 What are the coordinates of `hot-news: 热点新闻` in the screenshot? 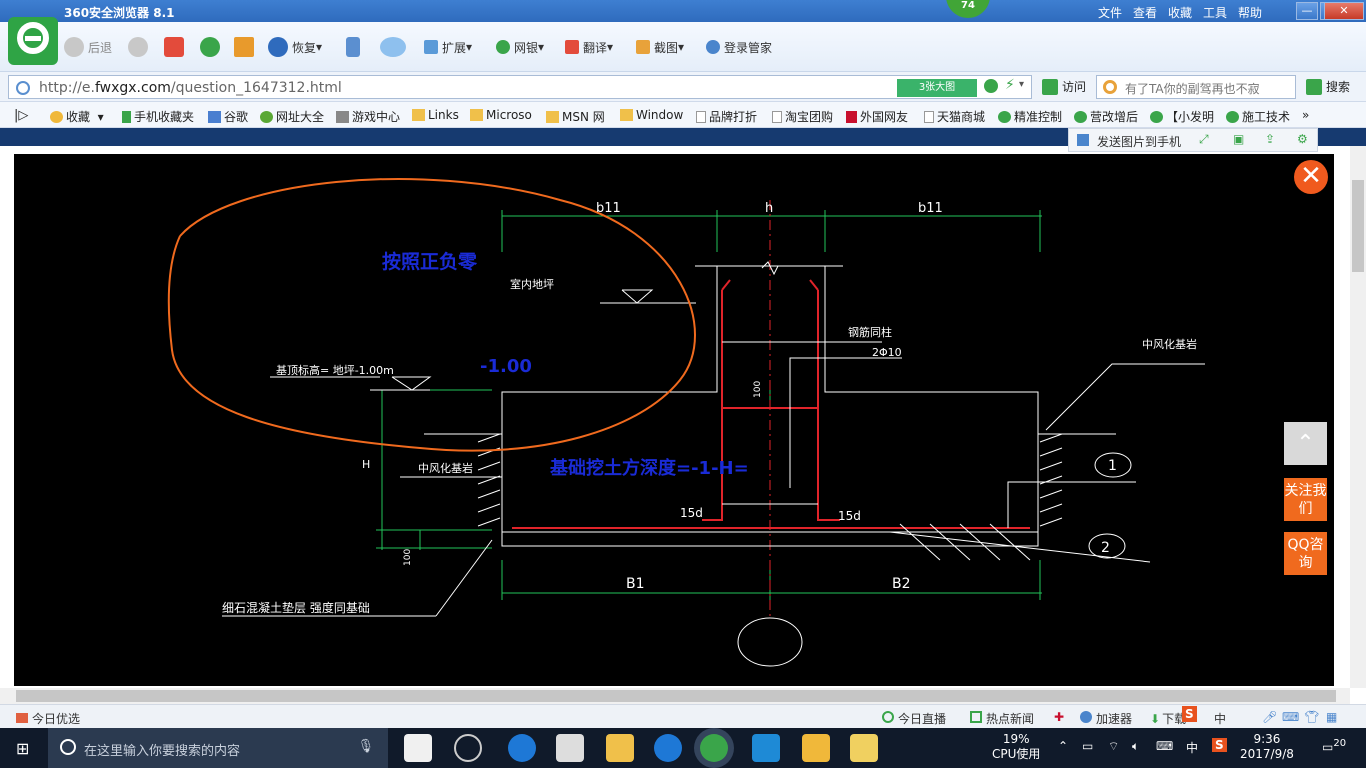 It's located at (1002, 718).